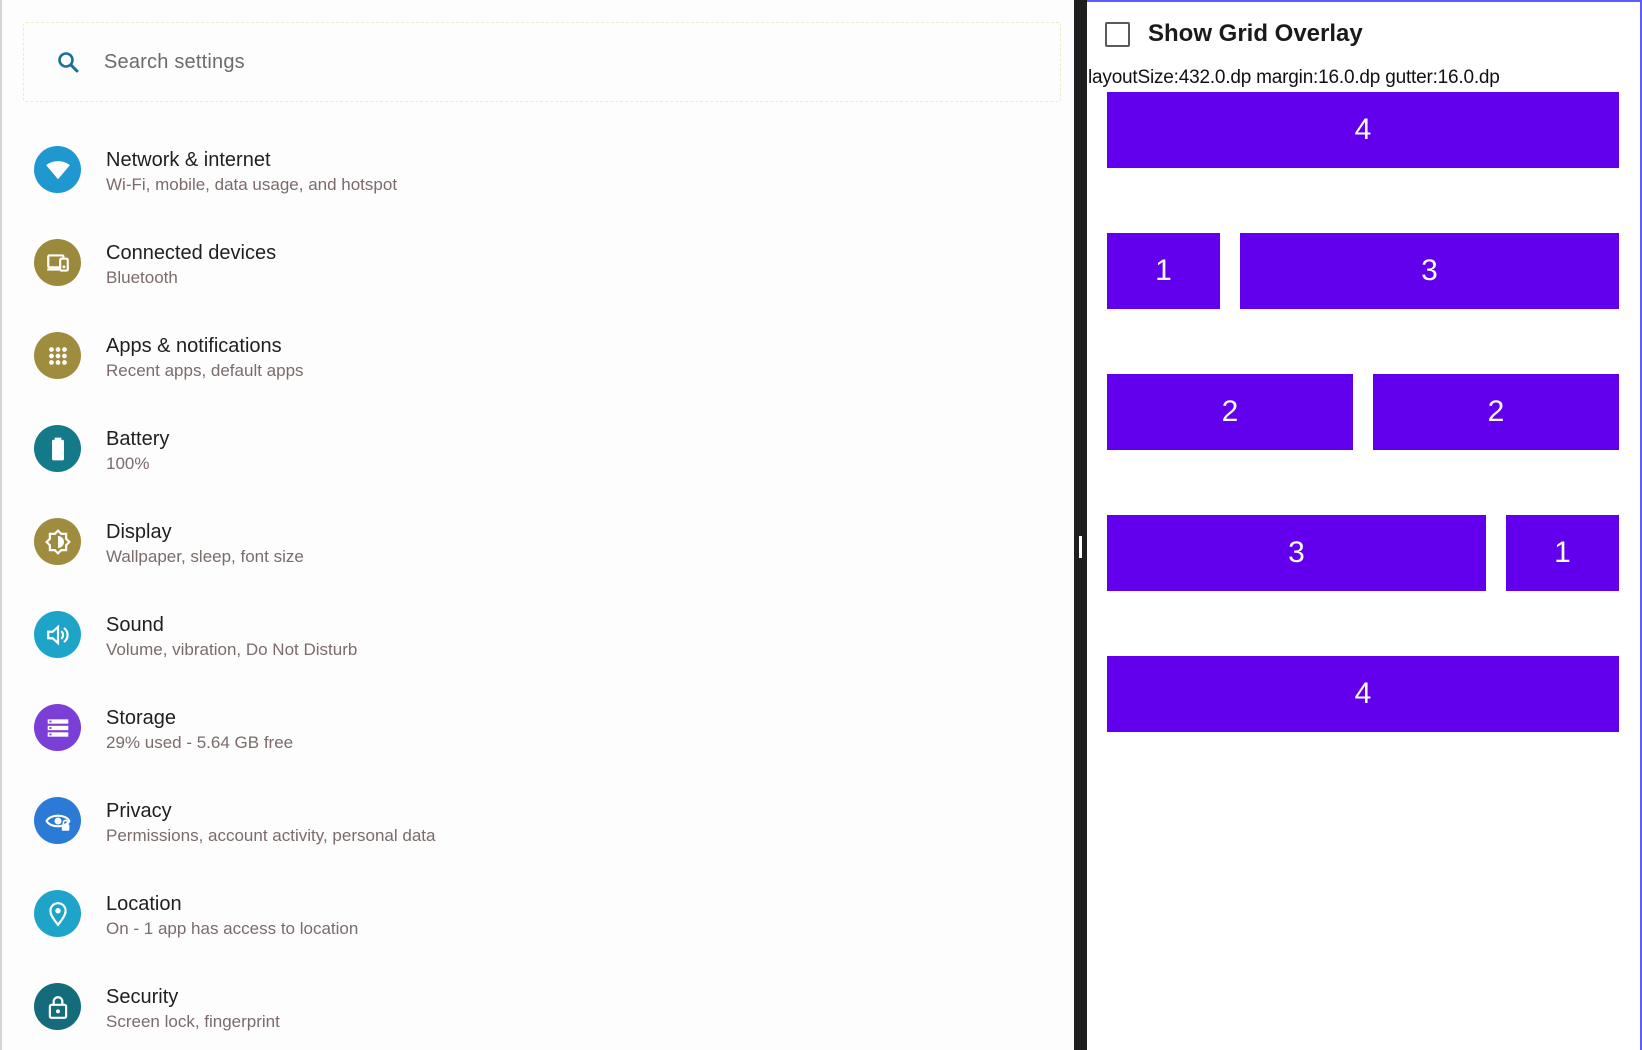 Image resolution: width=1642 pixels, height=1050 pixels. Describe the element at coordinates (57, 541) in the screenshot. I see `brightness-icon` at that location.